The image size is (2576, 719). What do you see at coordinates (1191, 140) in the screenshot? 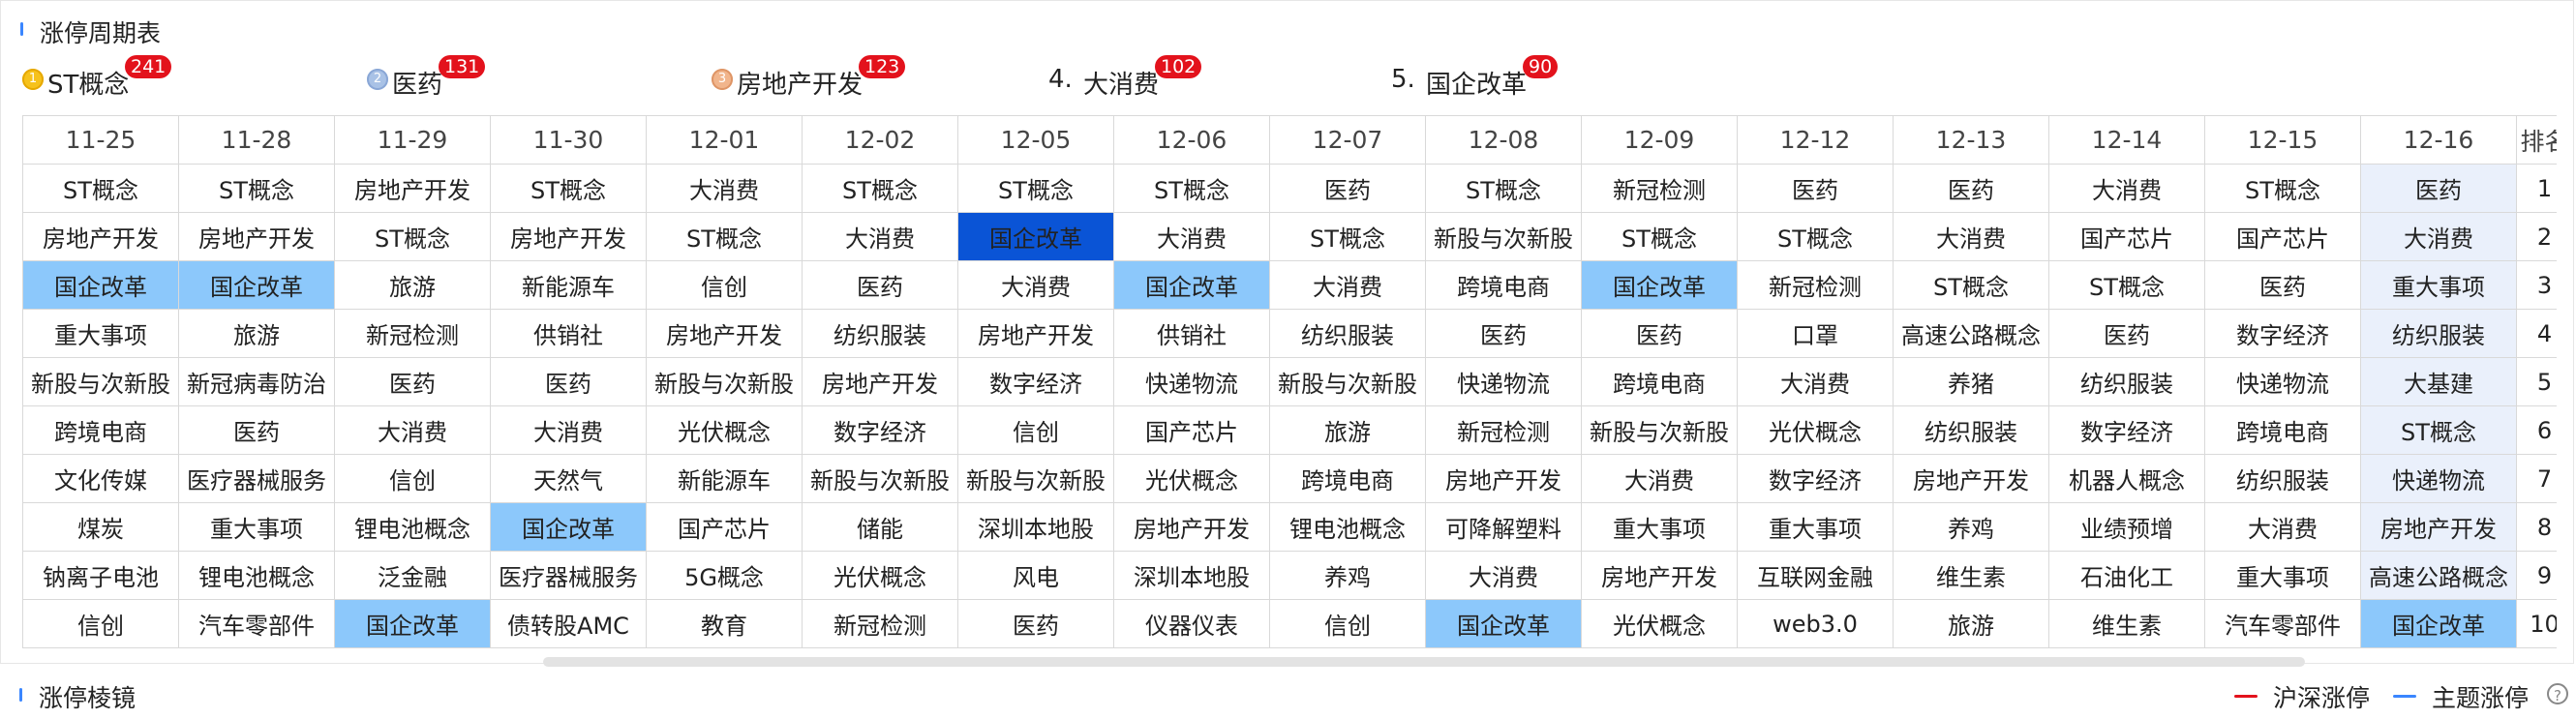
I see `date-header: 12-06` at bounding box center [1191, 140].